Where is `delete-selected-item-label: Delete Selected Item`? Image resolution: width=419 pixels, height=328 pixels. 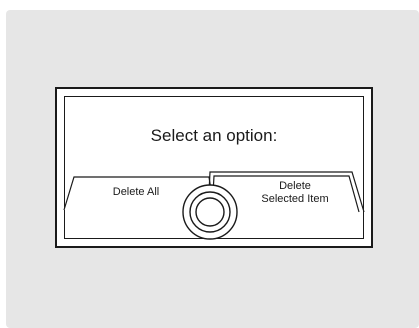 delete-selected-item-label: Delete Selected Item is located at coordinates (295, 193).